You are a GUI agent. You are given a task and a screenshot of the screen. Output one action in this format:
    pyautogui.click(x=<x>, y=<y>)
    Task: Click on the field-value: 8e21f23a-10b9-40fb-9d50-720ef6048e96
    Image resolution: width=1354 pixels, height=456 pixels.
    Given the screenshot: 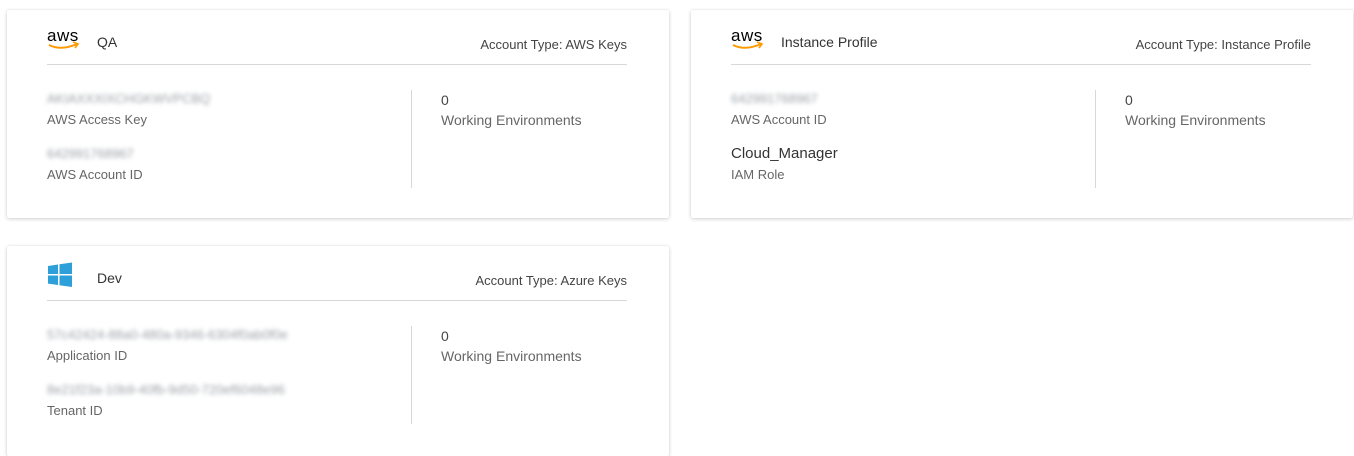 What is the action you would take?
    pyautogui.click(x=166, y=389)
    